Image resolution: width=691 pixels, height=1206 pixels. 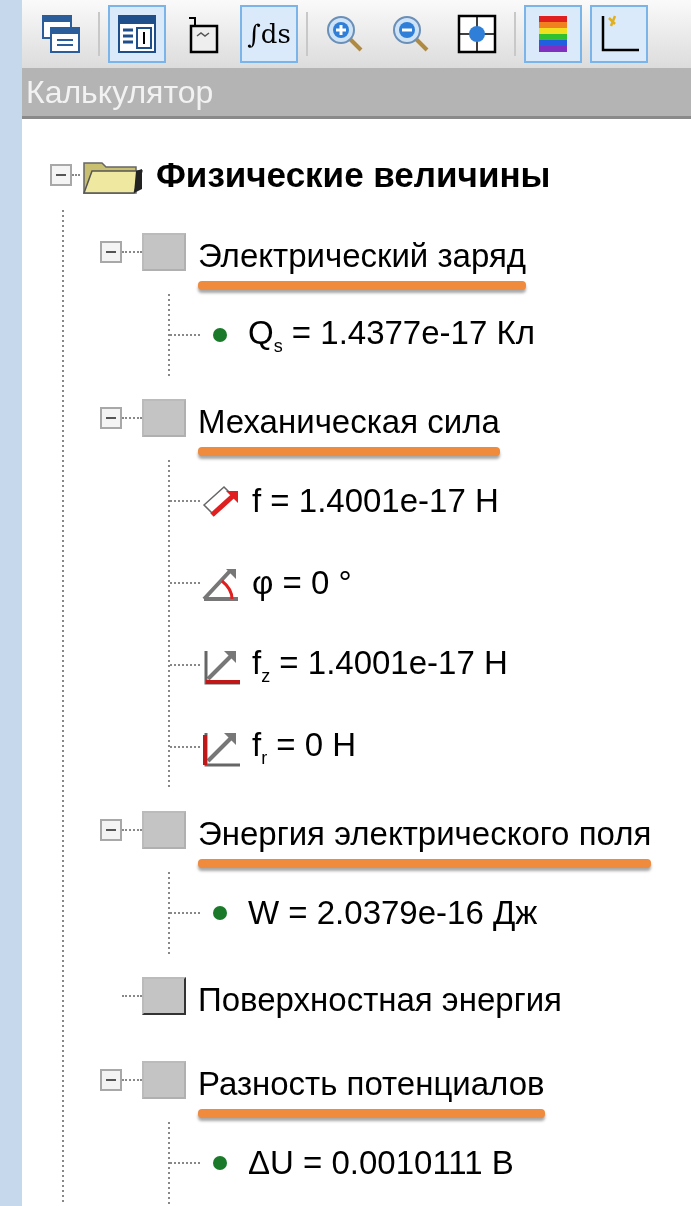 I want to click on tree-item-label: Электрический заряд, so click(x=362, y=255).